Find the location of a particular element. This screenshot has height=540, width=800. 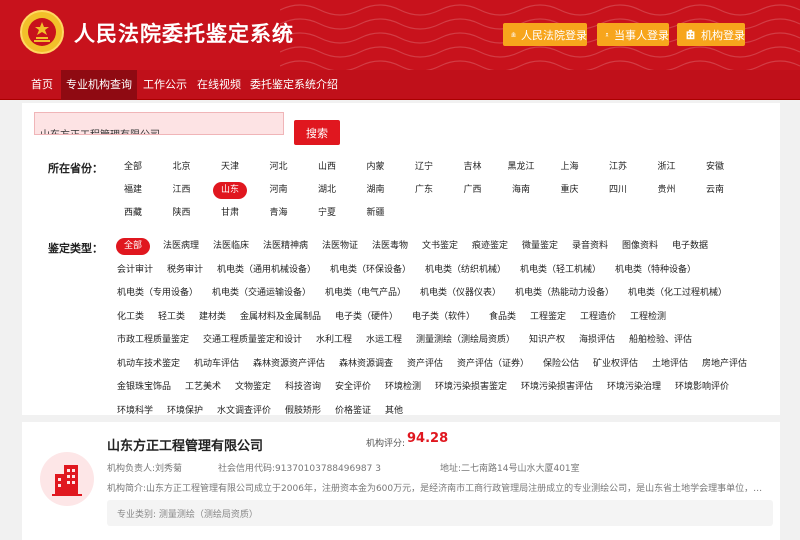

category-option: 水文调查评价 is located at coordinates (244, 411).